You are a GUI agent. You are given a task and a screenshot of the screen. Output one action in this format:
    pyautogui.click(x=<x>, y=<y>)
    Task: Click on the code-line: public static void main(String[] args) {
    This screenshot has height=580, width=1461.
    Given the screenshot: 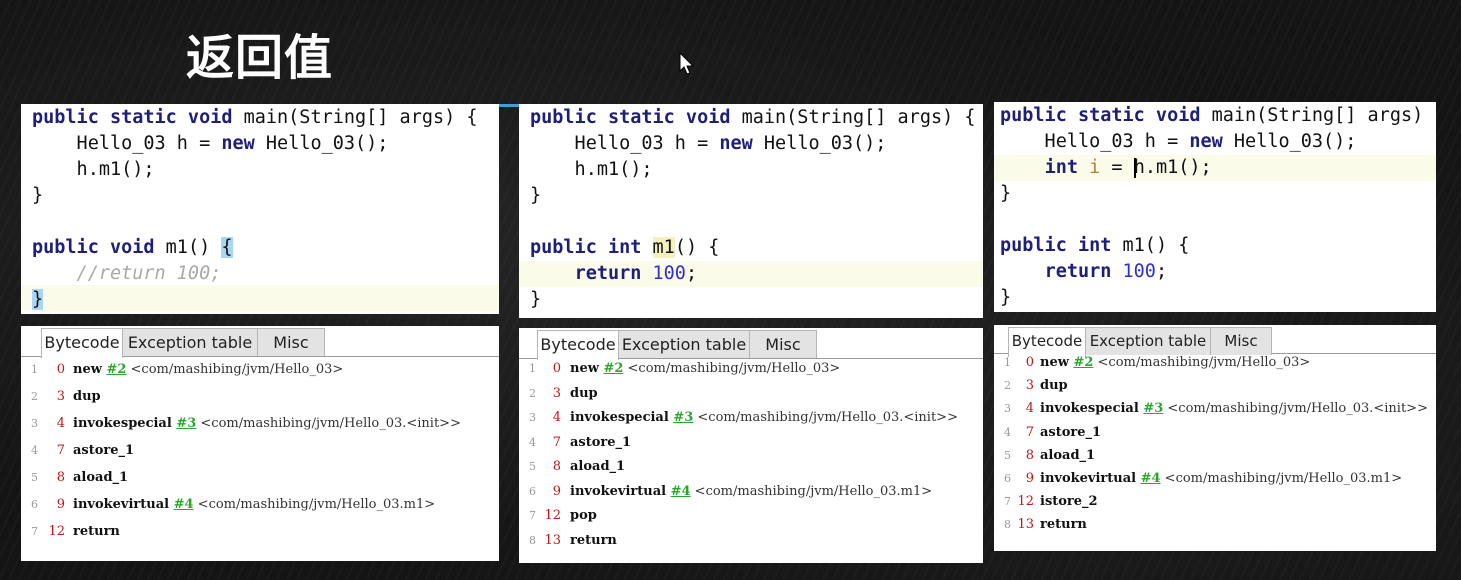 What is the action you would take?
    pyautogui.click(x=255, y=117)
    